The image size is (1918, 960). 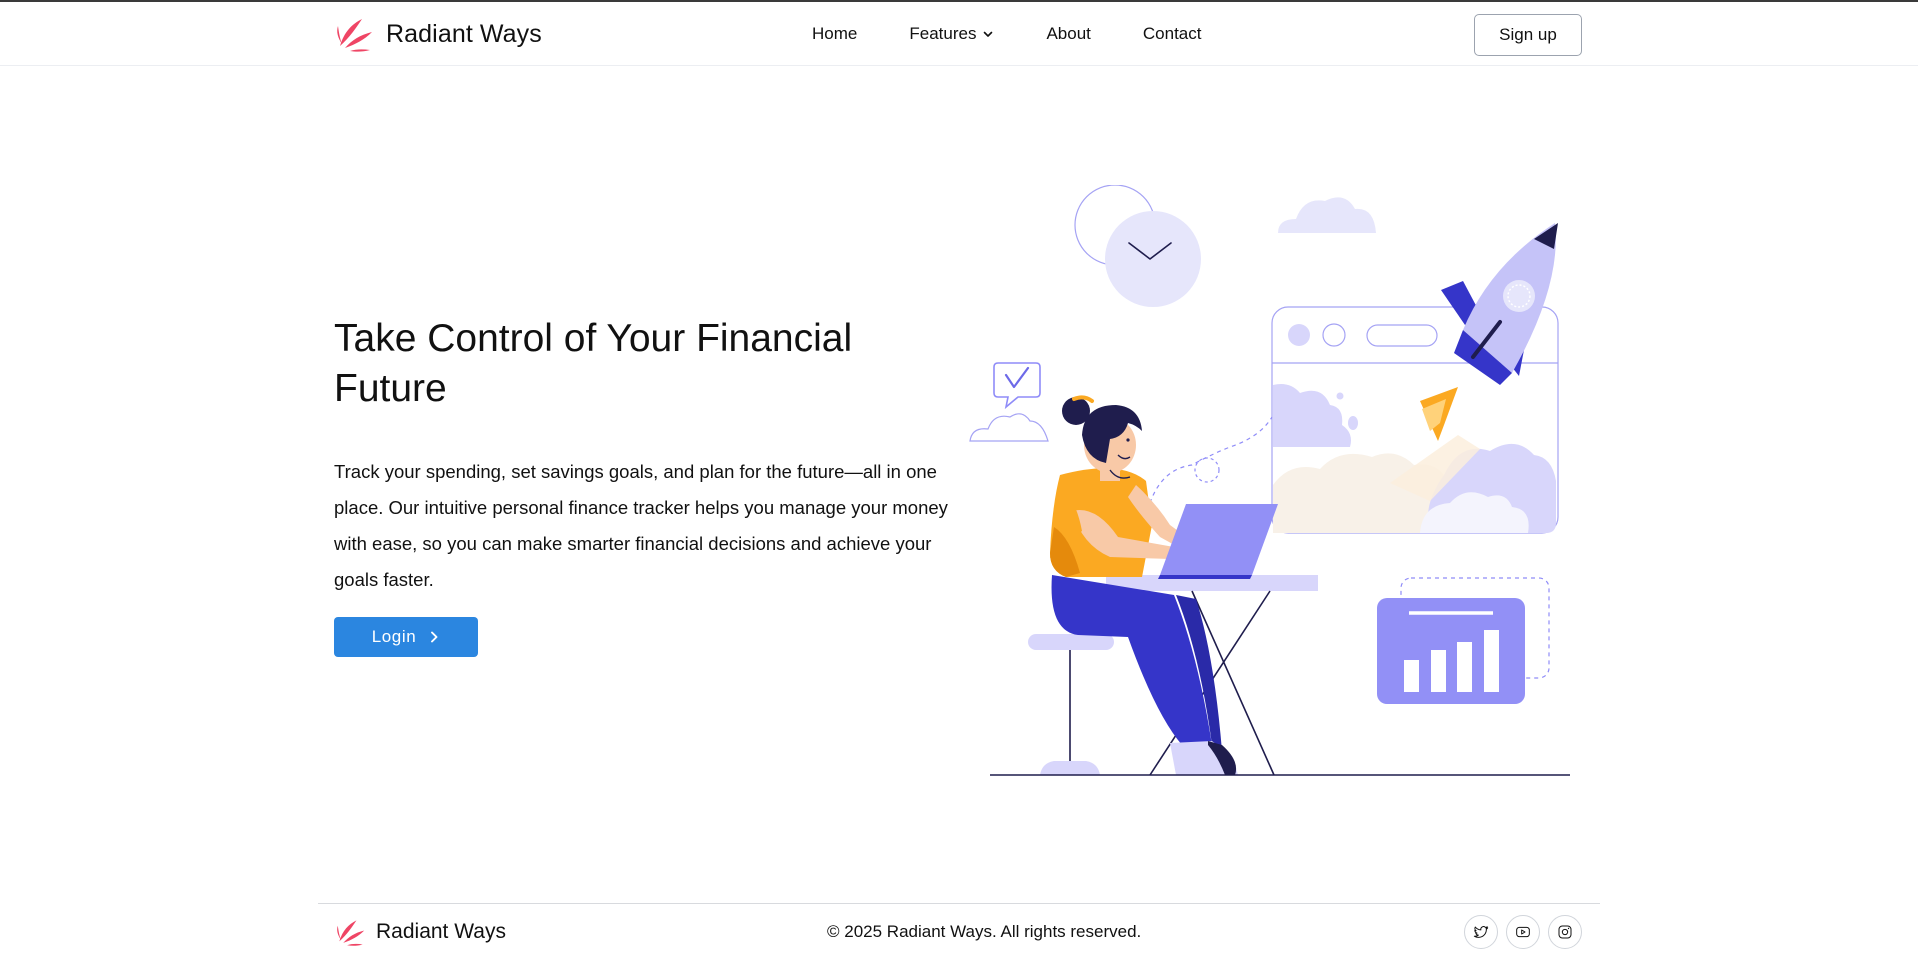 I want to click on nav-about-label: About, so click(x=1068, y=33).